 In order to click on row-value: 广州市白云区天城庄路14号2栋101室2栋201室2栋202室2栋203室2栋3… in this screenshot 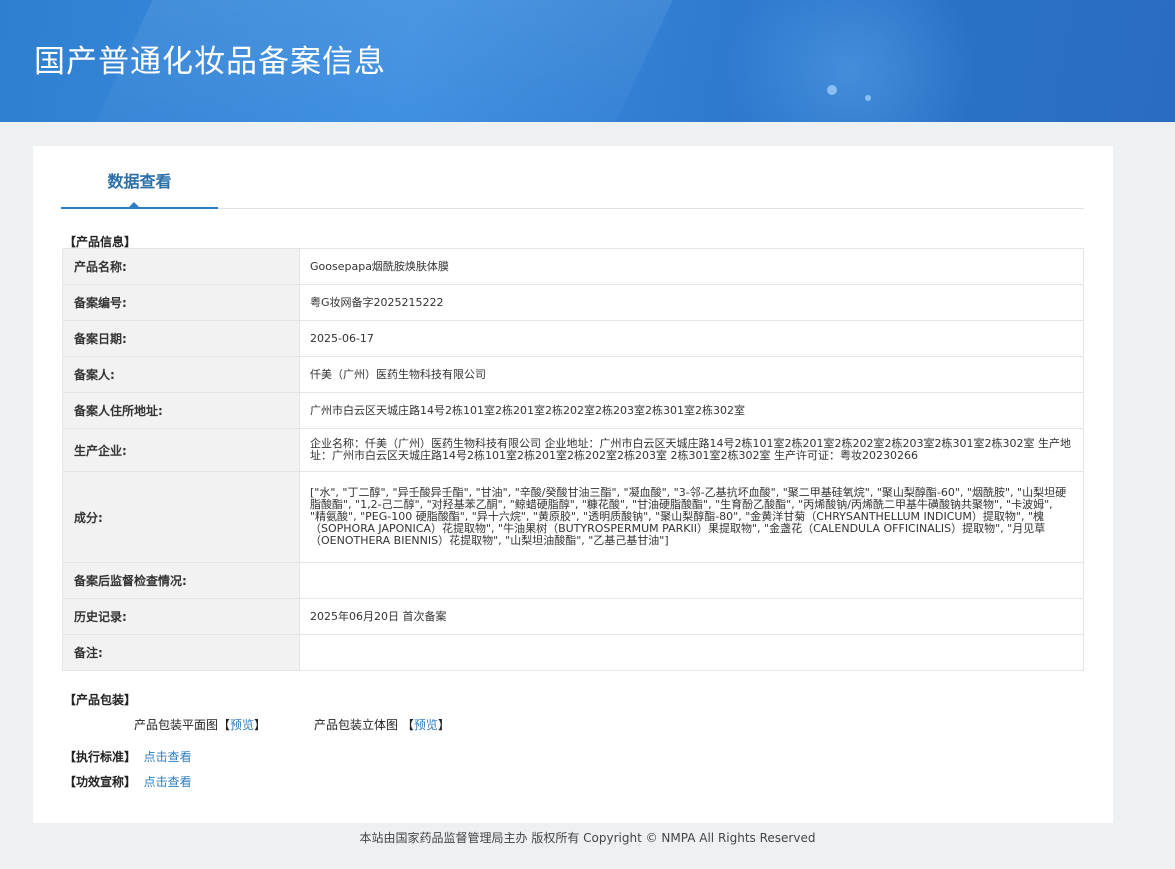, I will do `click(691, 410)`.